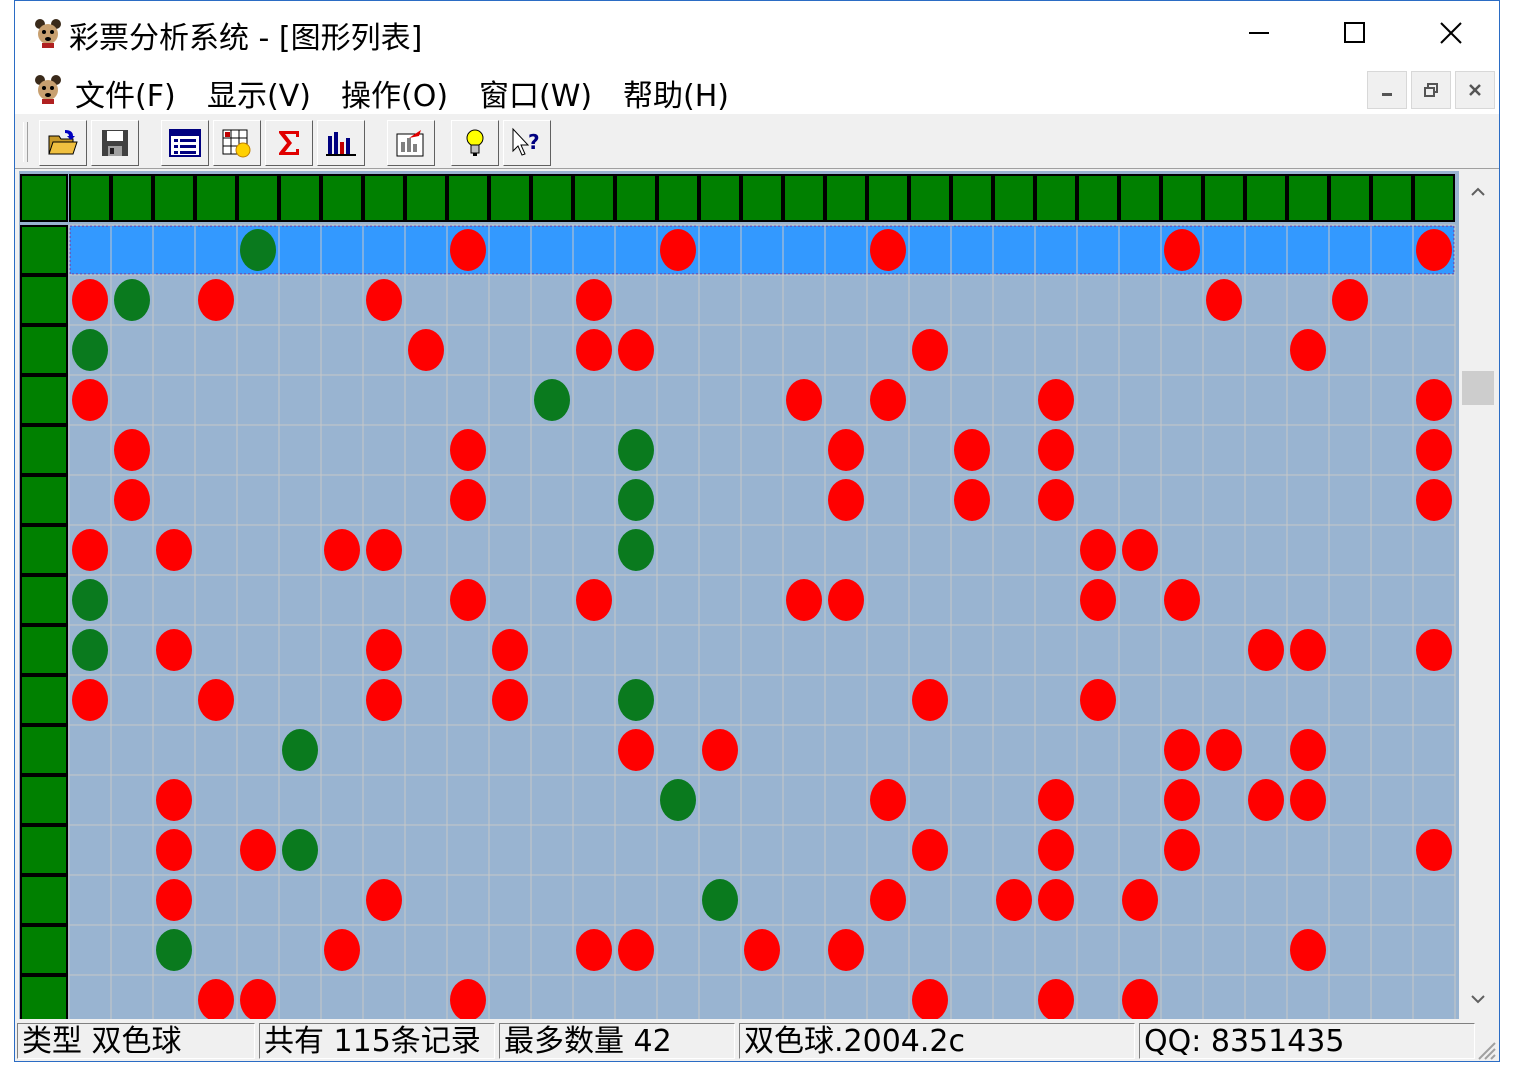 The image size is (1514, 1074). I want to click on menu-operate: 操作(O), so click(394, 93).